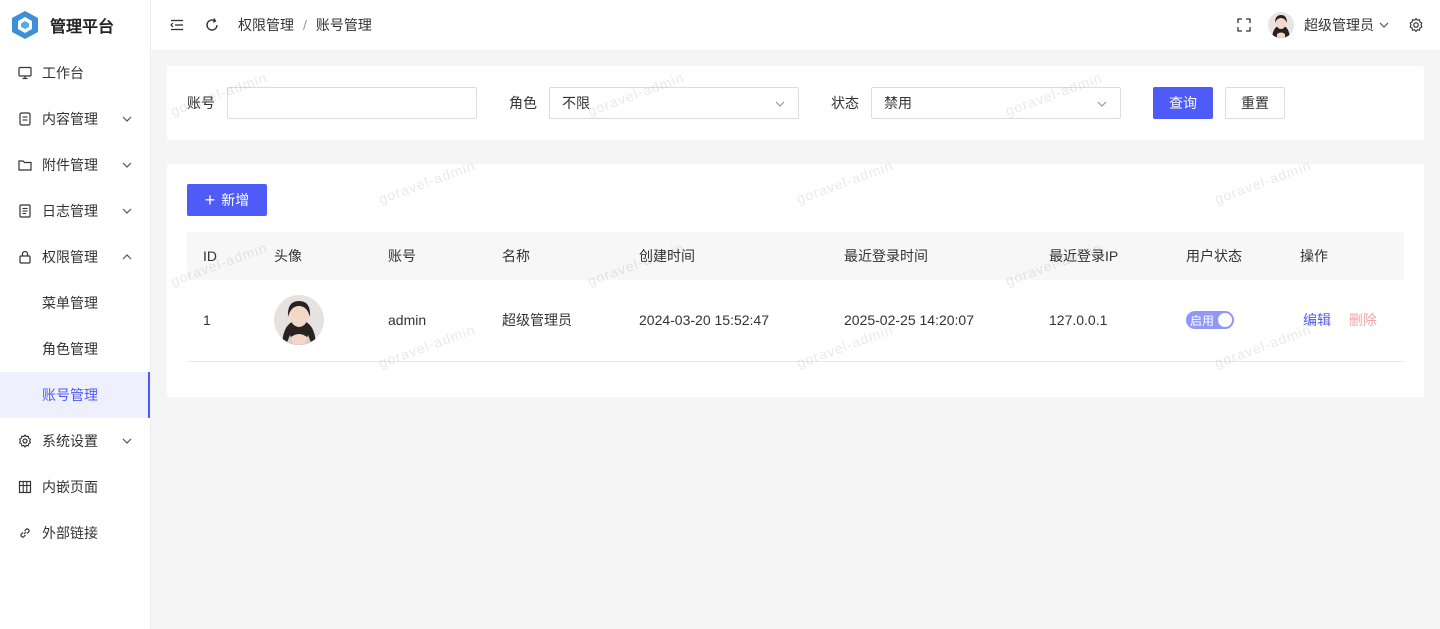 This screenshot has width=1440, height=629. I want to click on col-header-actions: 操作, so click(1314, 256).